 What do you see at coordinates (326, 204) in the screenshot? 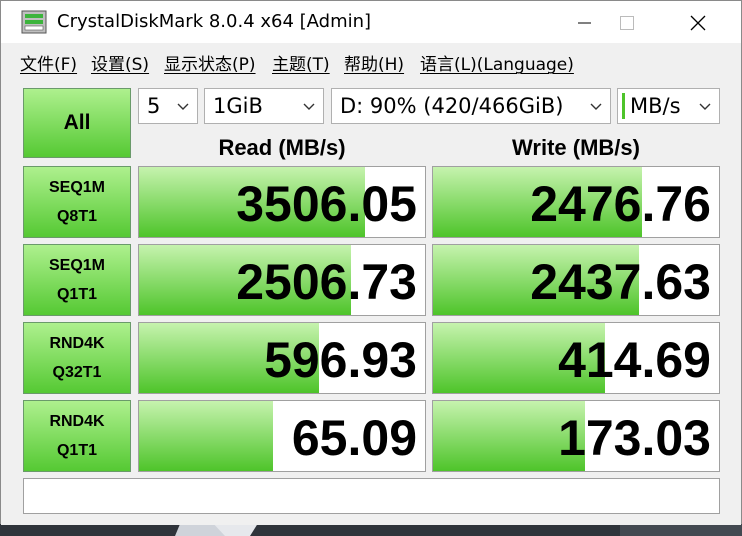
I see `read-result-value: 3506.05` at bounding box center [326, 204].